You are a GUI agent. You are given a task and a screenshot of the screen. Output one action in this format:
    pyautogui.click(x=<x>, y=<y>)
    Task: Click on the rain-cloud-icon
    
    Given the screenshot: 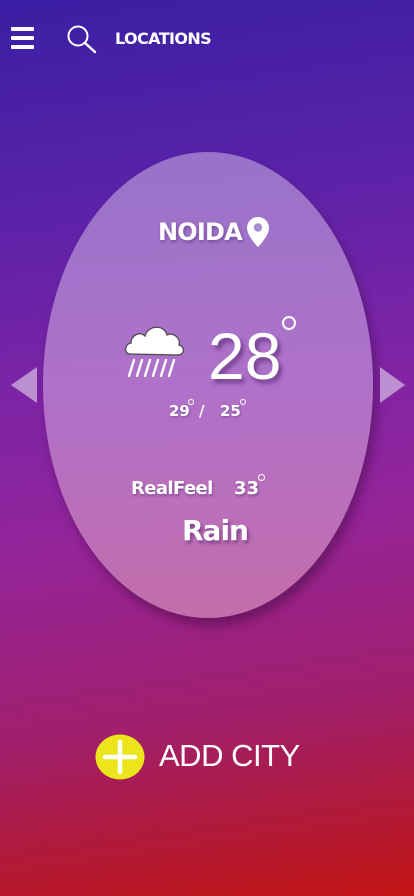 What is the action you would take?
    pyautogui.click(x=154, y=352)
    